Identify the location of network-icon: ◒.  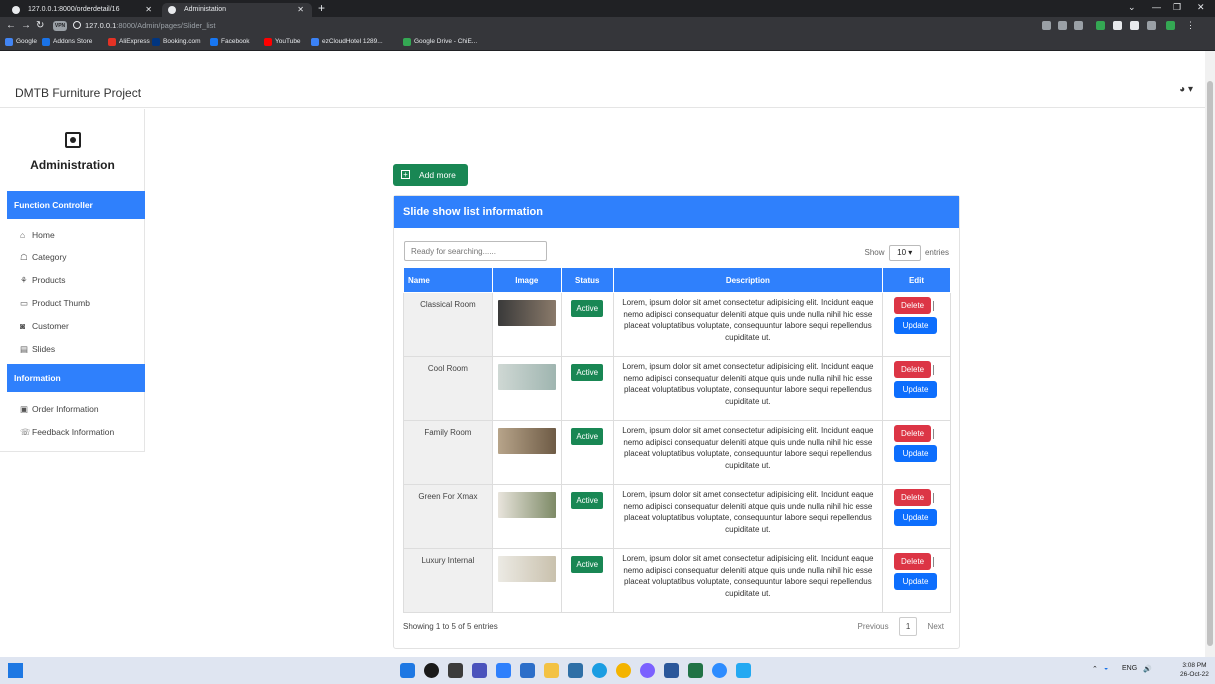
(1106, 668).